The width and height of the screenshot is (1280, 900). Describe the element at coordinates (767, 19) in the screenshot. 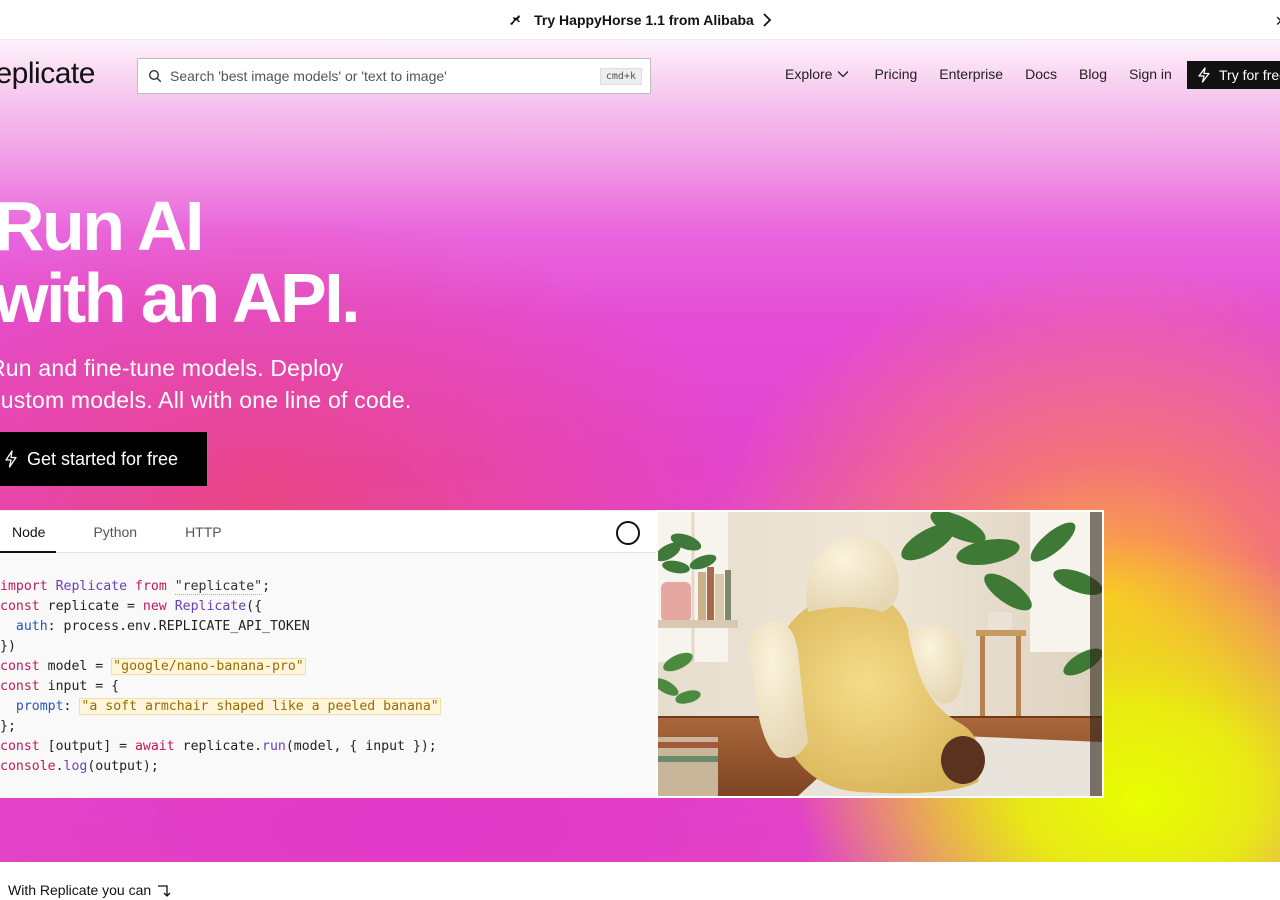

I see `chevron-right-icon` at that location.